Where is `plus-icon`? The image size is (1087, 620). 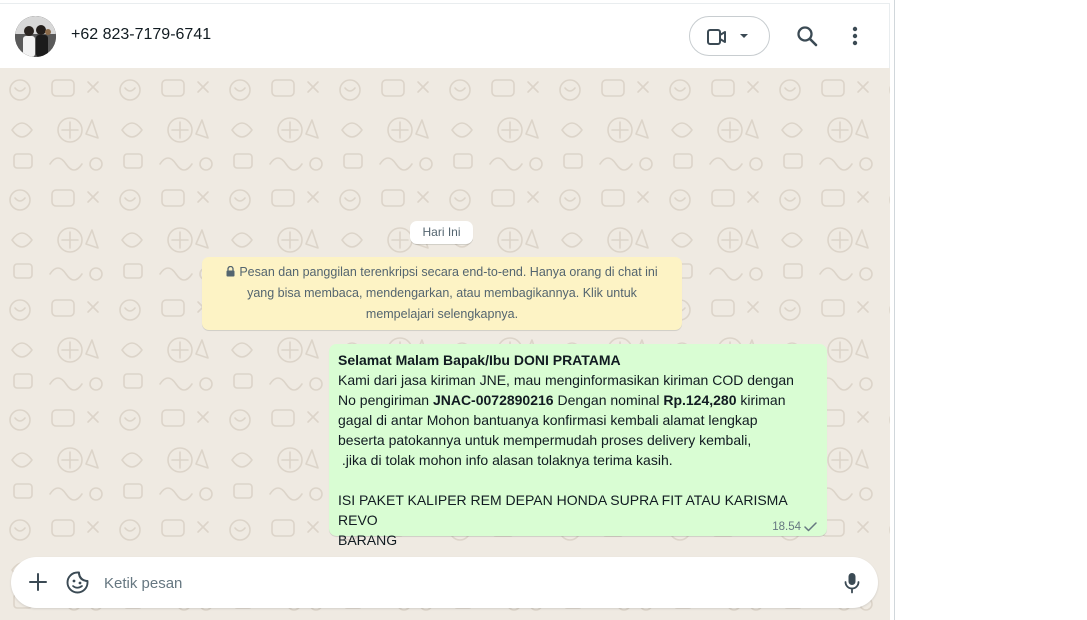 plus-icon is located at coordinates (38, 582).